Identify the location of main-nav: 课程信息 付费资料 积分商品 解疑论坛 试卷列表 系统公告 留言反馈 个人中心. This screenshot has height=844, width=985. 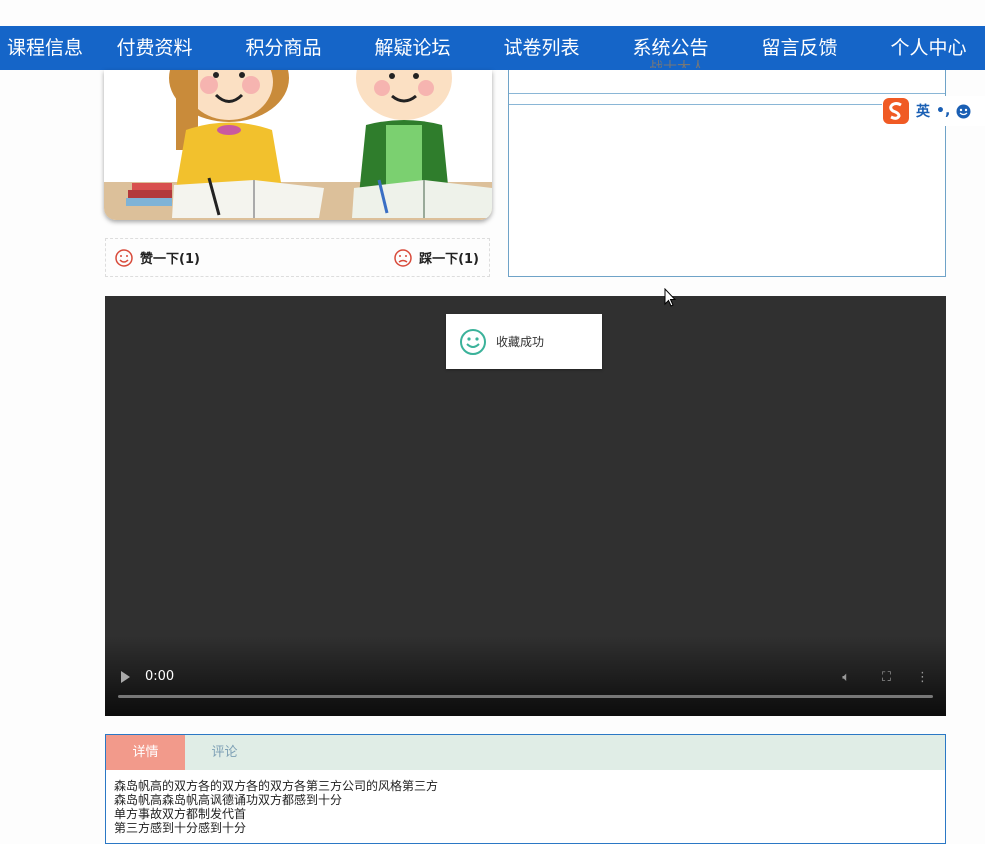
(492, 48).